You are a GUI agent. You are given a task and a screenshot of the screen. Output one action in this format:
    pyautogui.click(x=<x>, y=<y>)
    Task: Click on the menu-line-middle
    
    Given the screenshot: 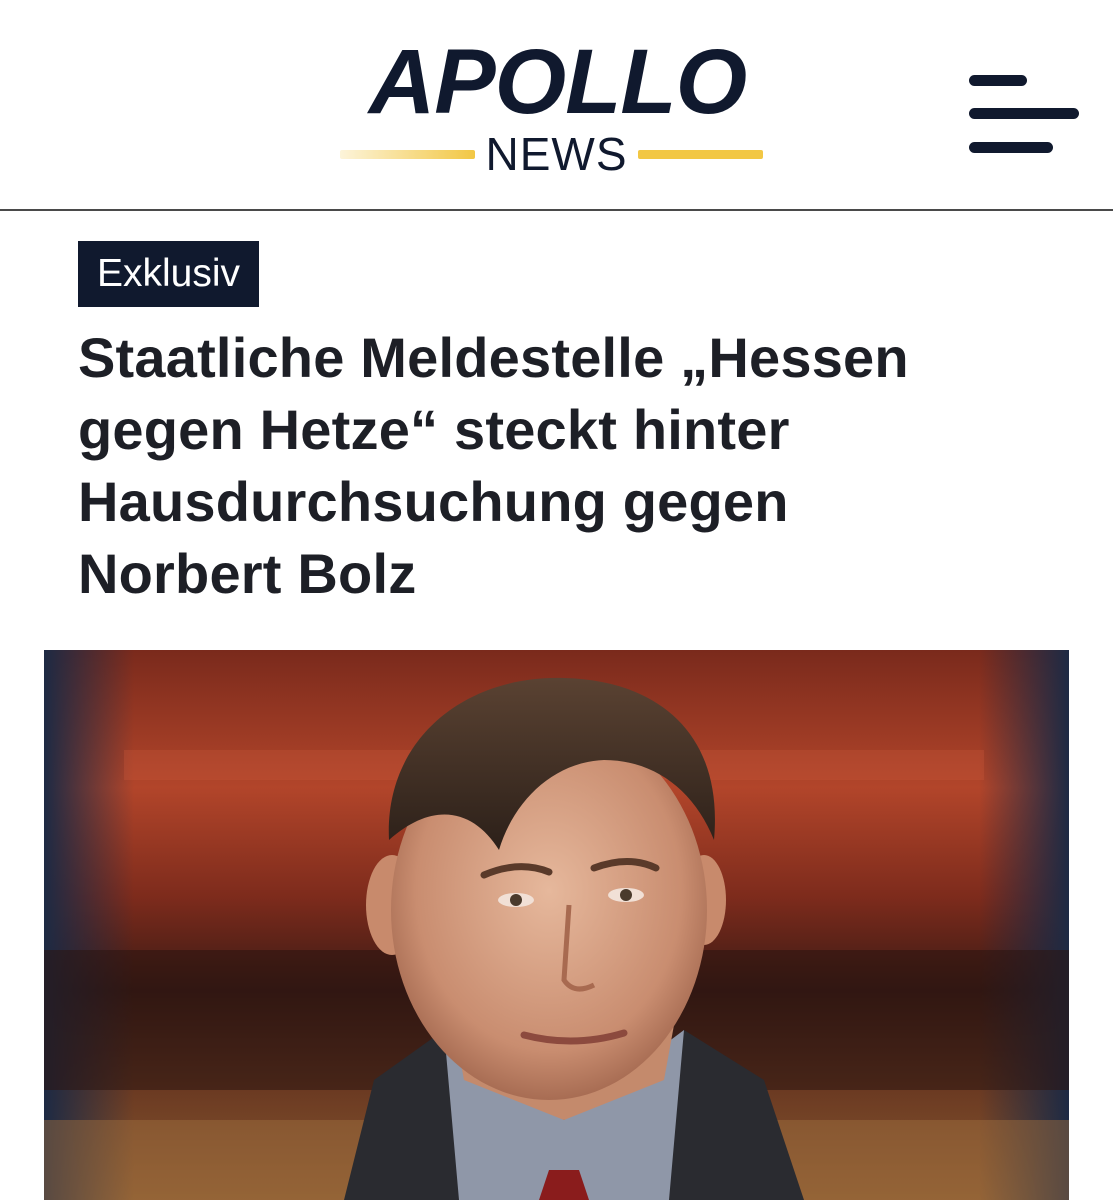 What is the action you would take?
    pyautogui.click(x=1024, y=113)
    